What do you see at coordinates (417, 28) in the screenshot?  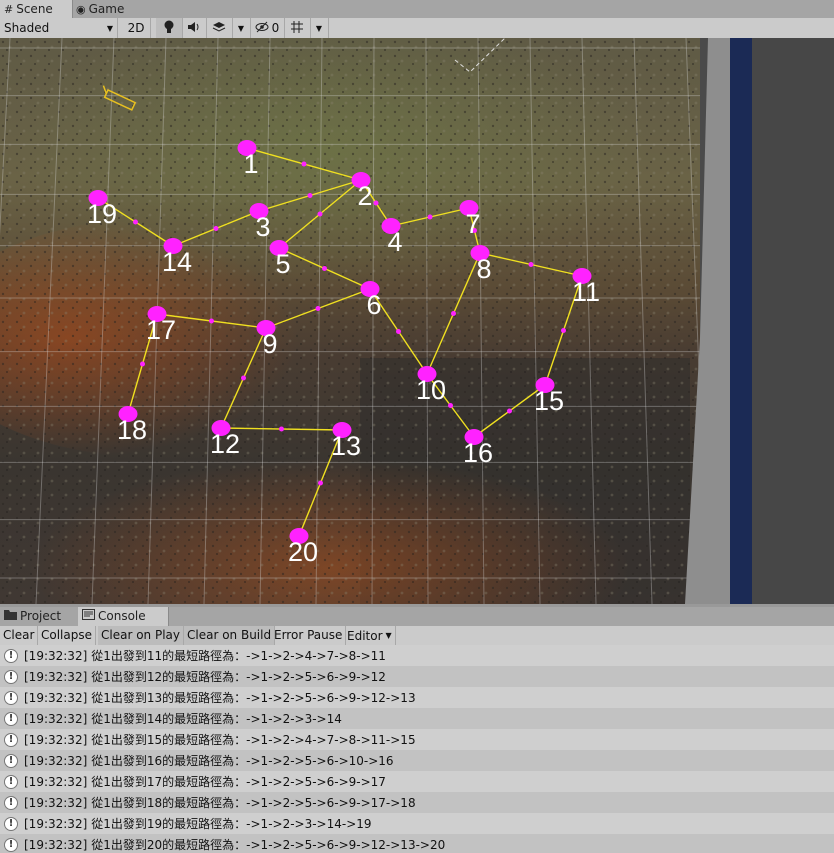 I see `scene-toolbar: Shaded ▼ 2D ▼ 0 ▼` at bounding box center [417, 28].